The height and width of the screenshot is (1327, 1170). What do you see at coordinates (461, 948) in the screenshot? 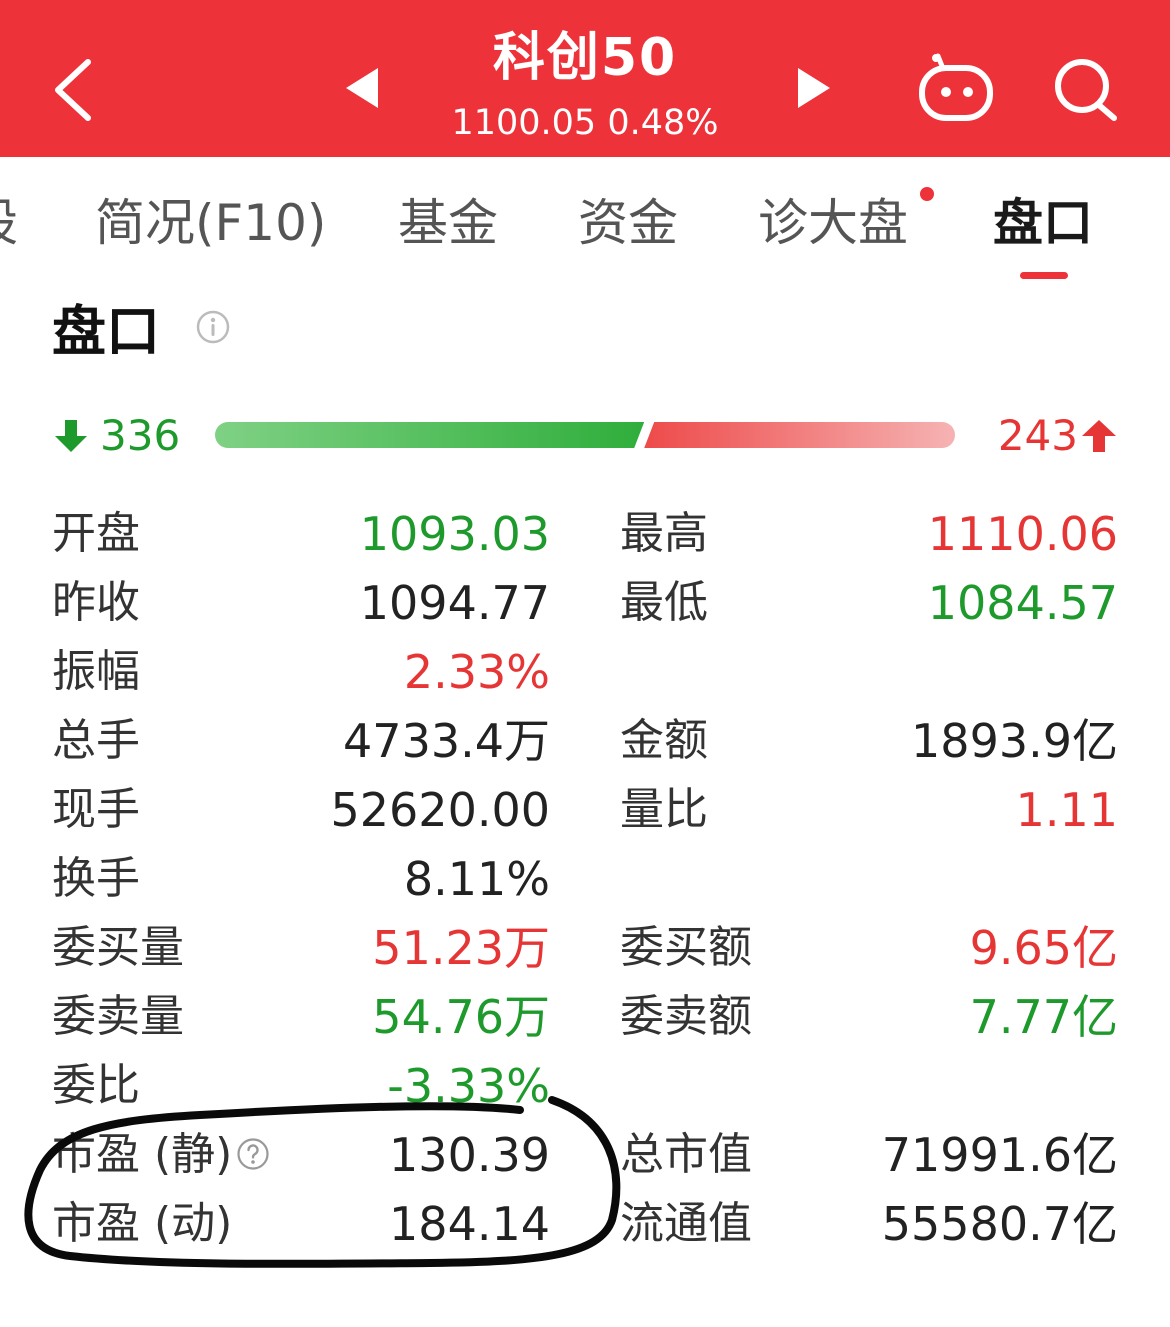
I see `bid-volume-value: 51.23万` at bounding box center [461, 948].